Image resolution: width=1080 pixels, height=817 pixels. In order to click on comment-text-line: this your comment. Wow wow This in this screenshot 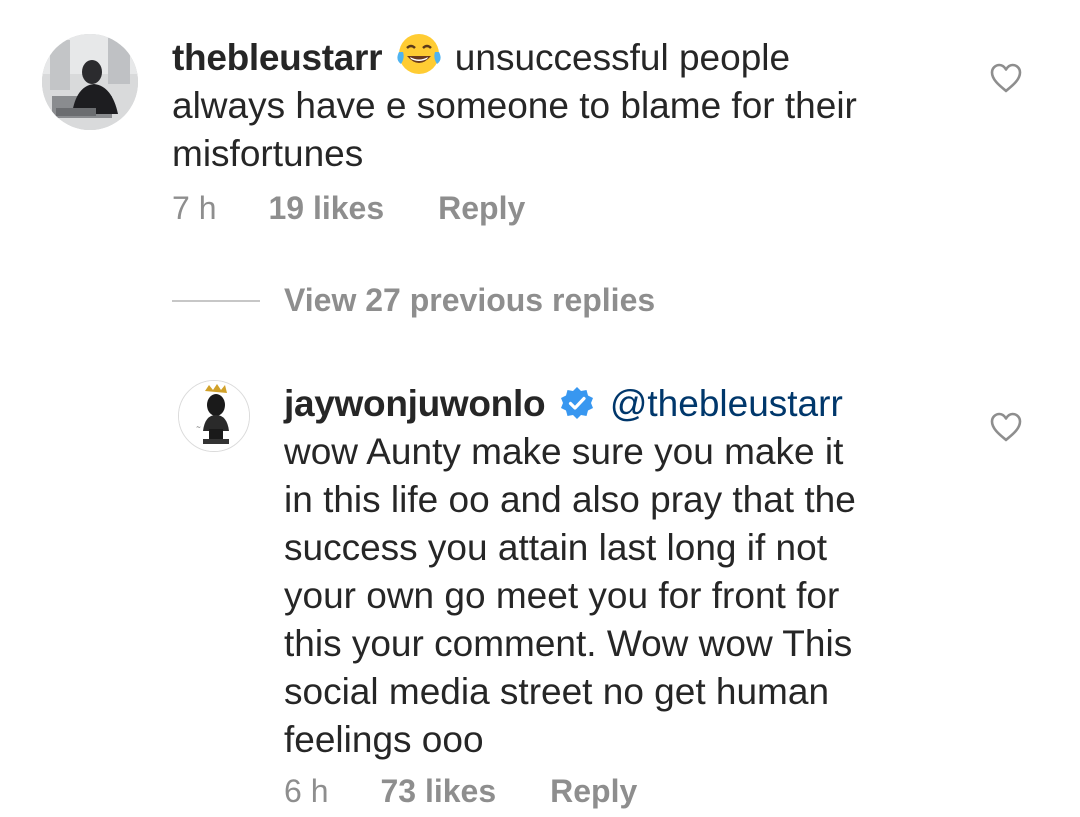, I will do `click(568, 643)`.